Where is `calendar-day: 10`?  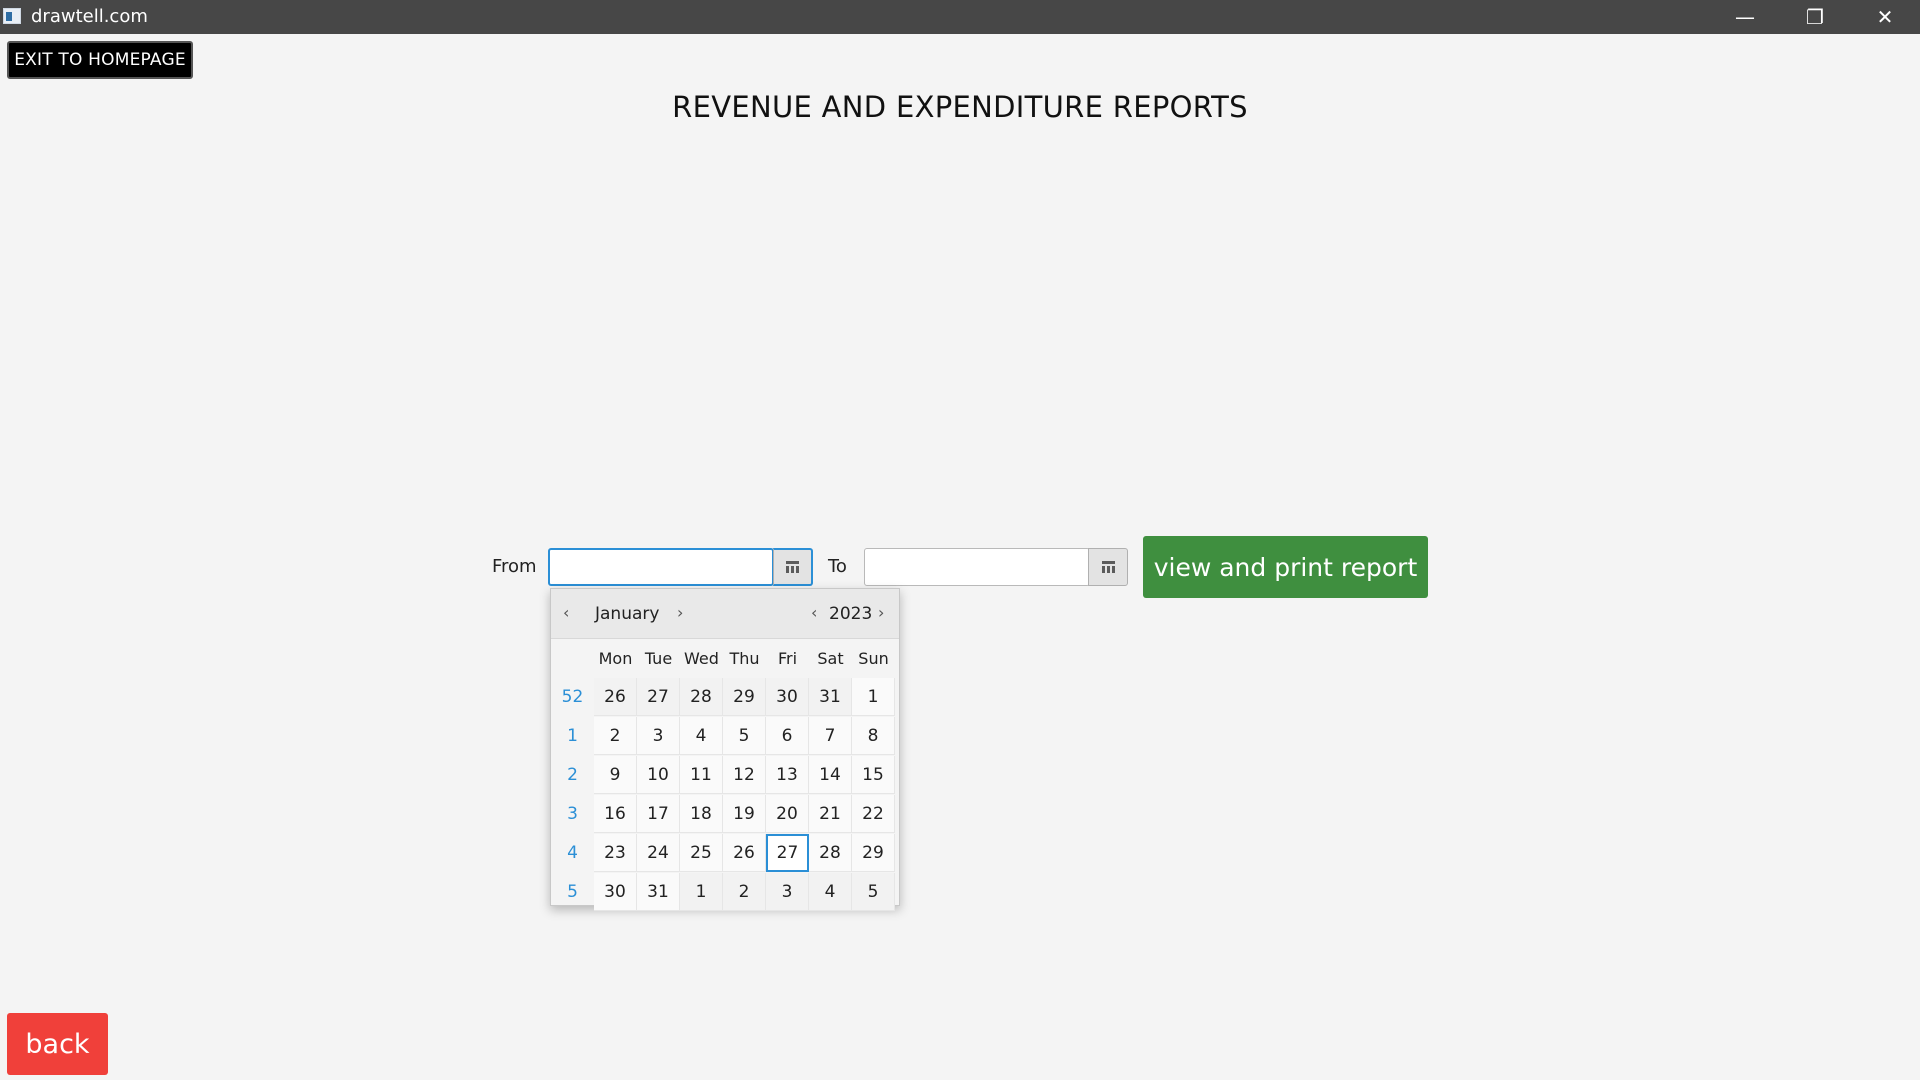 calendar-day: 10 is located at coordinates (658, 775).